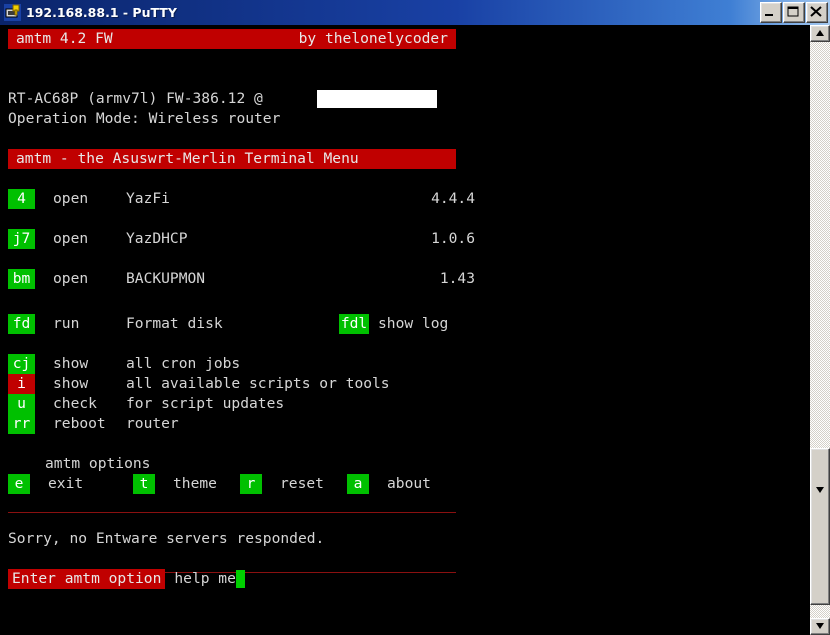  What do you see at coordinates (205, 403) in the screenshot?
I see `menu-description-label: for script updates` at bounding box center [205, 403].